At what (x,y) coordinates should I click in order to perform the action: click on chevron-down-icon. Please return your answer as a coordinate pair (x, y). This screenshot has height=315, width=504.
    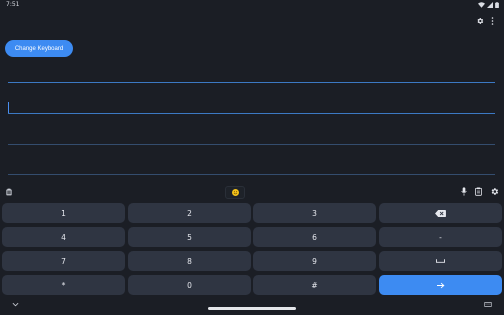
    Looking at the image, I should click on (15, 304).